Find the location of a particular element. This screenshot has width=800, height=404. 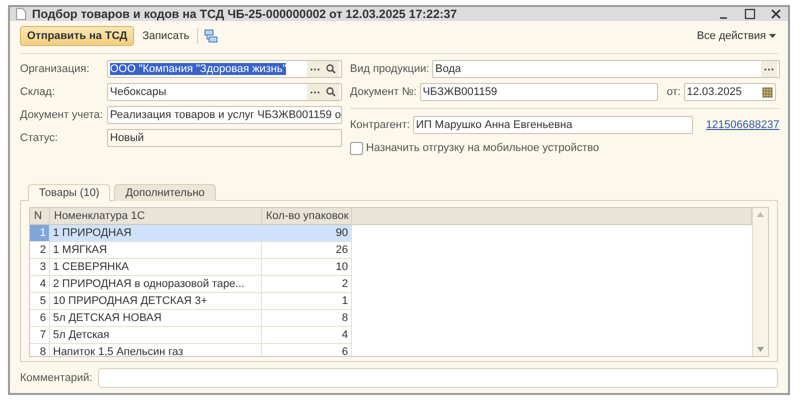

date-field: 12.03.2025 is located at coordinates (730, 92).